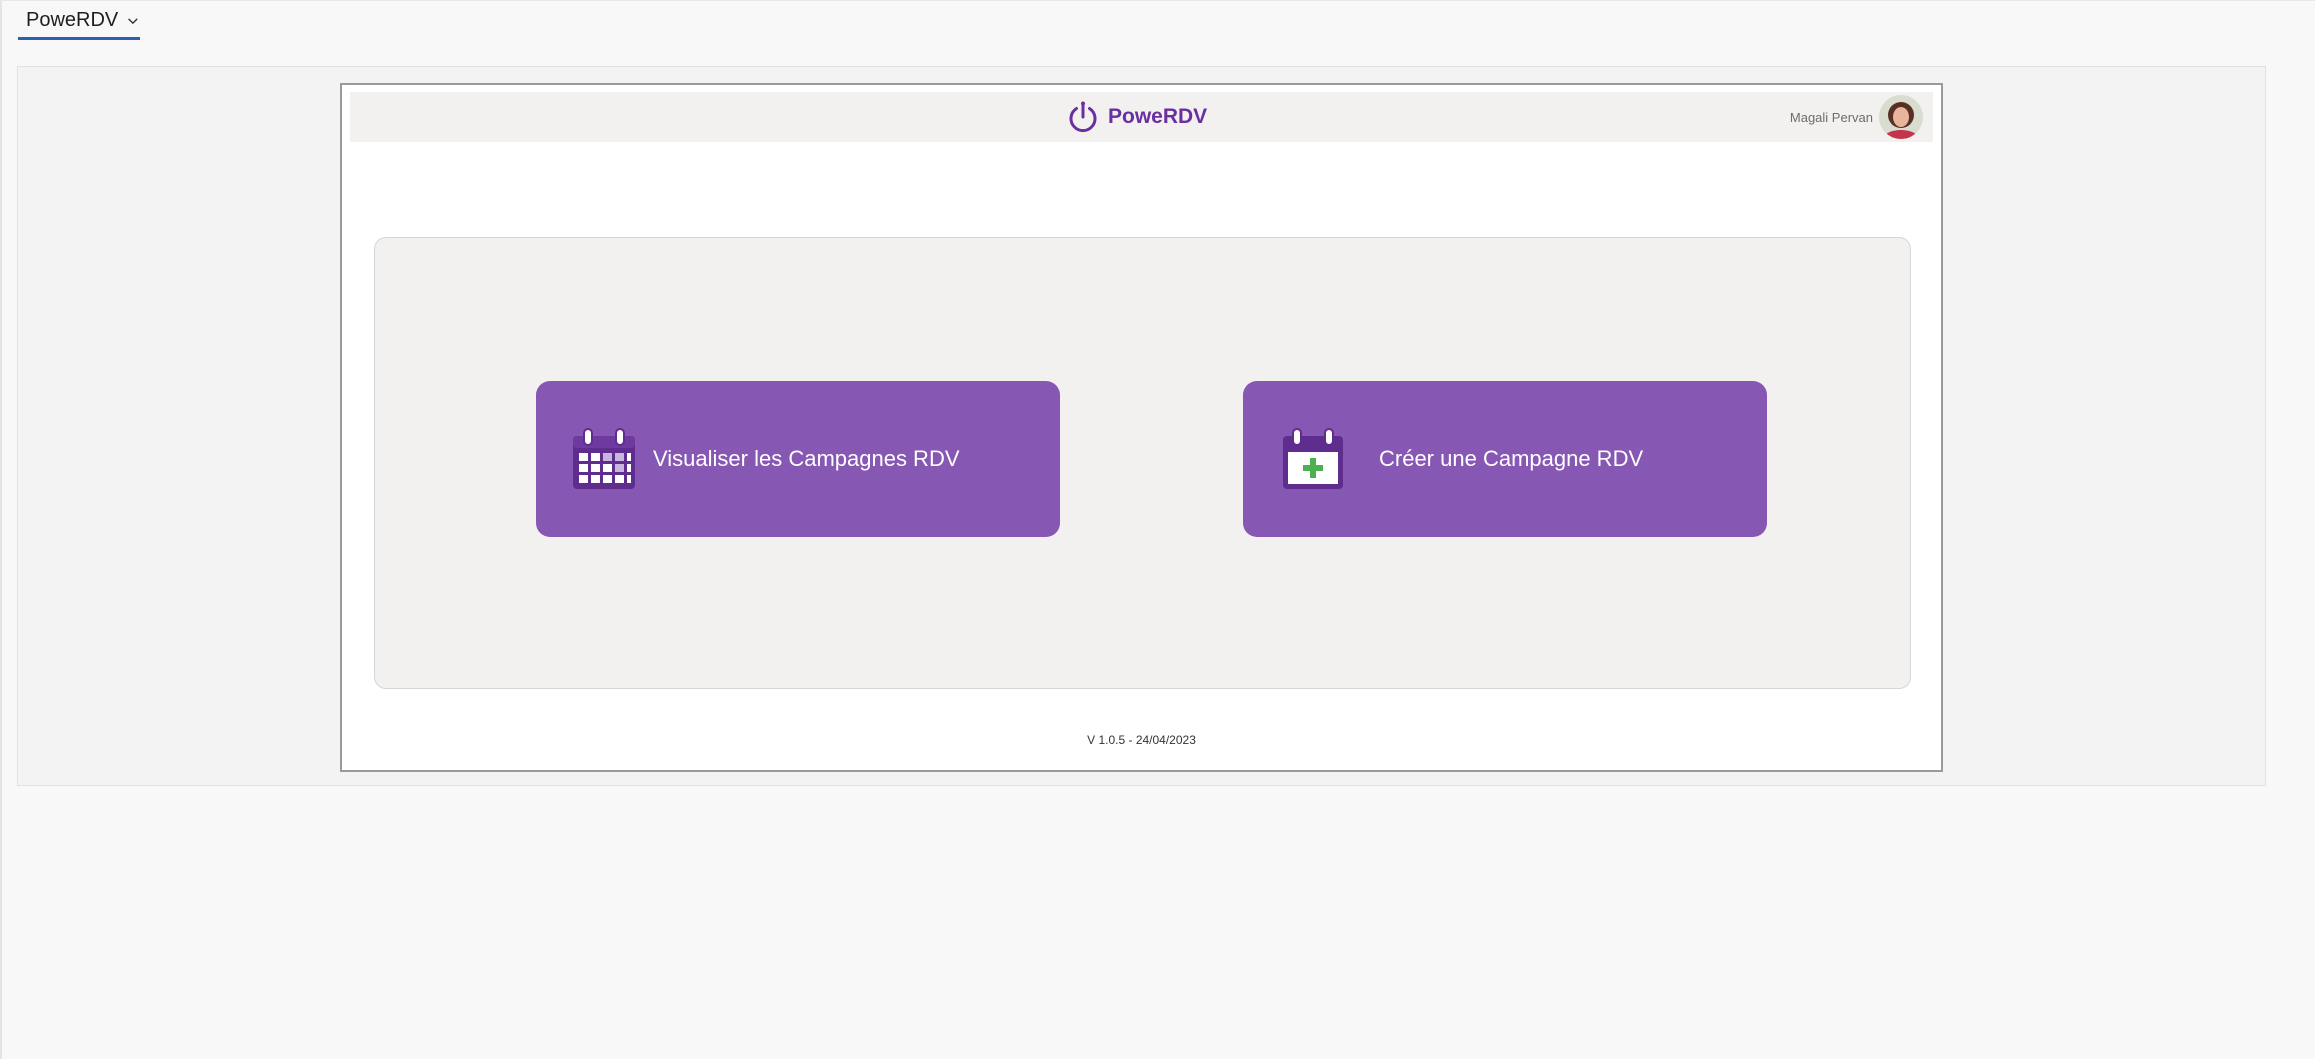 This screenshot has height=1059, width=2315. I want to click on app-selector-dropdown: PoweRDV, so click(79, 22).